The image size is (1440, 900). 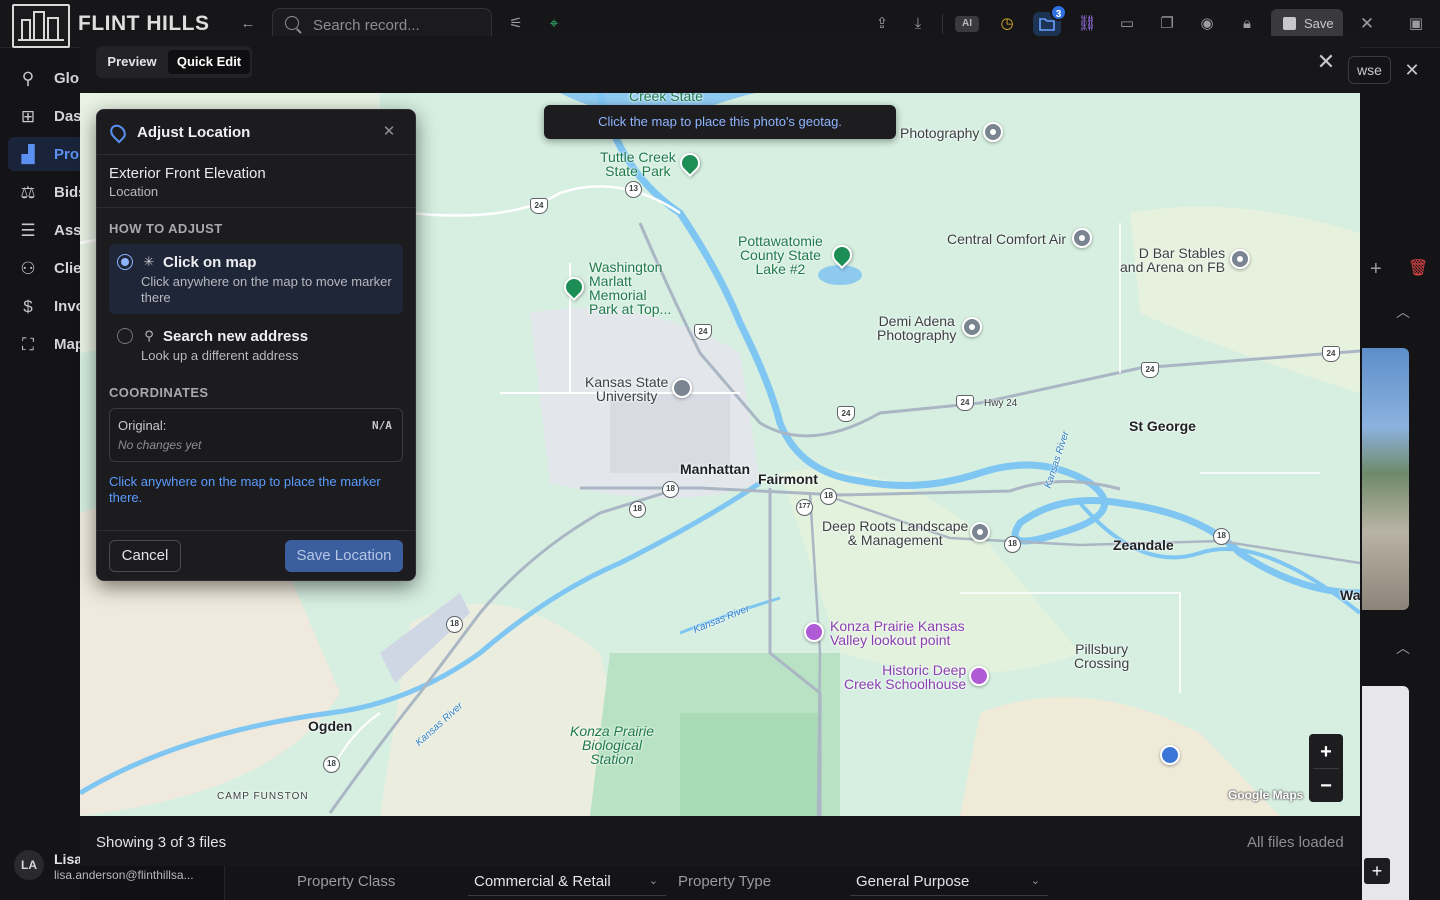 I want to click on sidebar-item-assessments: ☰ Ass, so click(x=45, y=230).